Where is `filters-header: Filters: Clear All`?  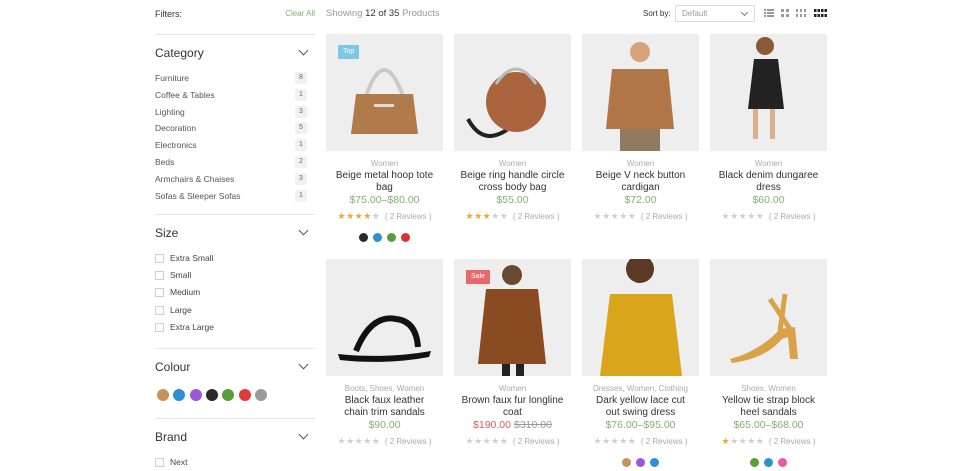 filters-header: Filters: Clear All is located at coordinates (235, 16).